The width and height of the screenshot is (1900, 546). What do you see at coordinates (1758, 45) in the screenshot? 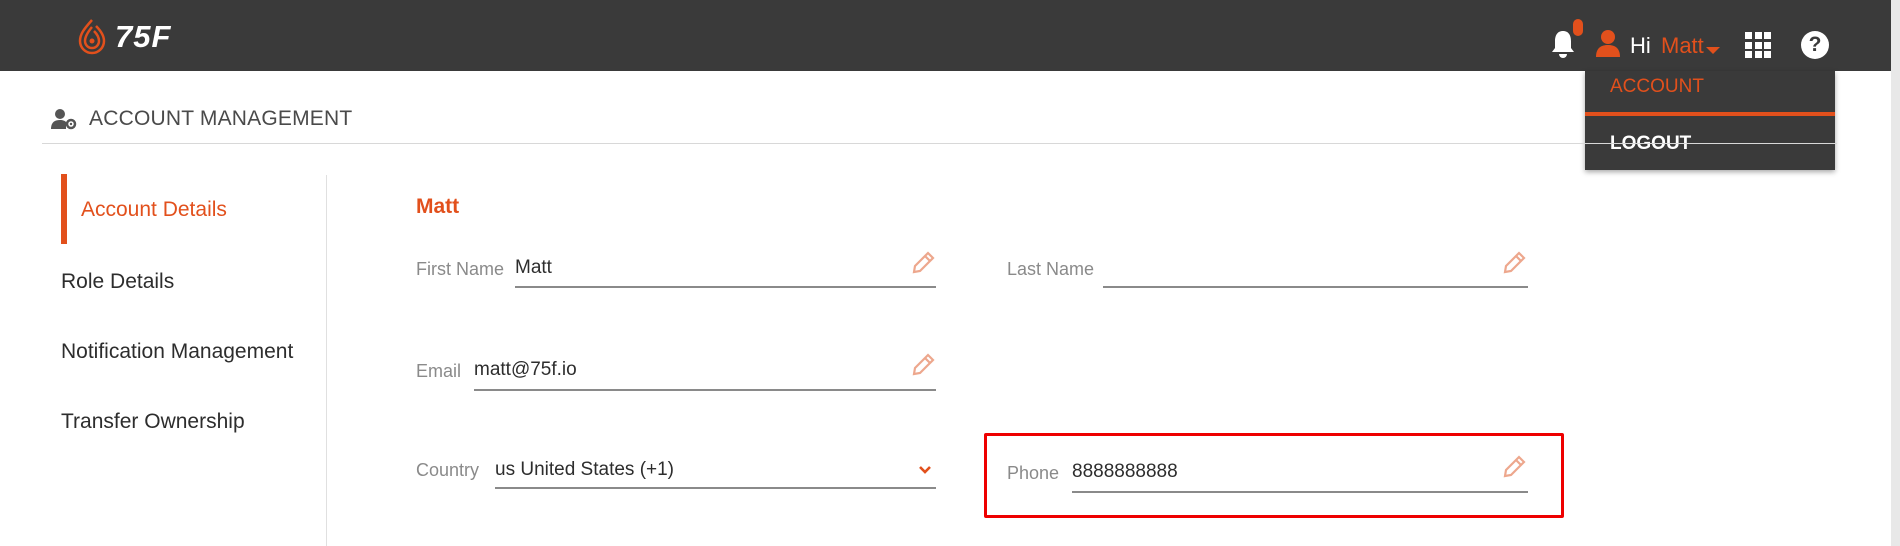
I see `apps-grid-icon` at bounding box center [1758, 45].